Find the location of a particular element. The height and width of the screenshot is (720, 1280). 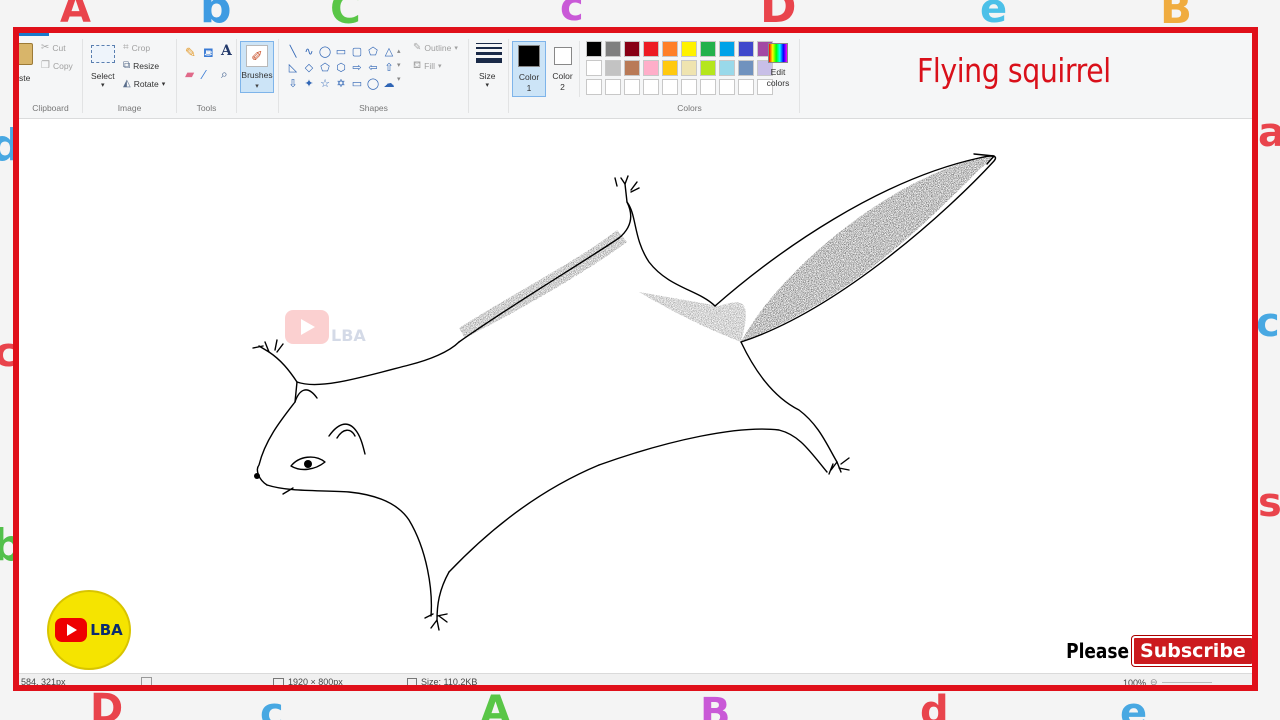

fill-button: ⛾ Fill ▾ is located at coordinates (427, 66).